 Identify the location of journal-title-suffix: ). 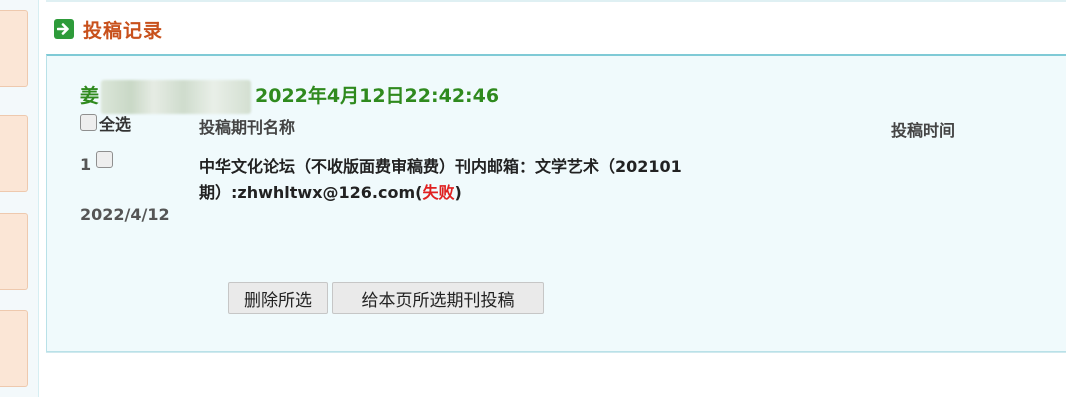
(458, 192).